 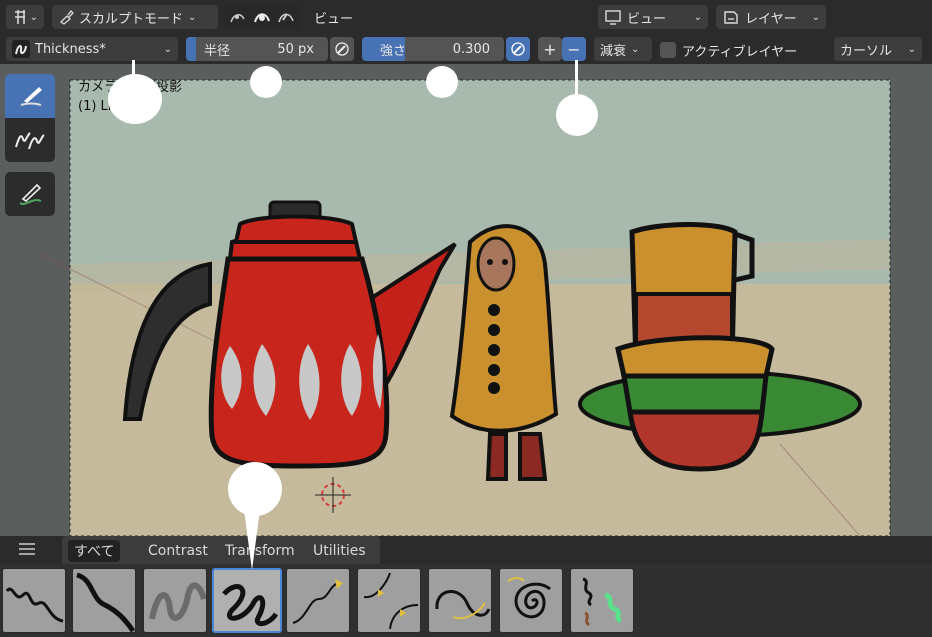 I want to click on plus-icon: +, so click(x=550, y=49).